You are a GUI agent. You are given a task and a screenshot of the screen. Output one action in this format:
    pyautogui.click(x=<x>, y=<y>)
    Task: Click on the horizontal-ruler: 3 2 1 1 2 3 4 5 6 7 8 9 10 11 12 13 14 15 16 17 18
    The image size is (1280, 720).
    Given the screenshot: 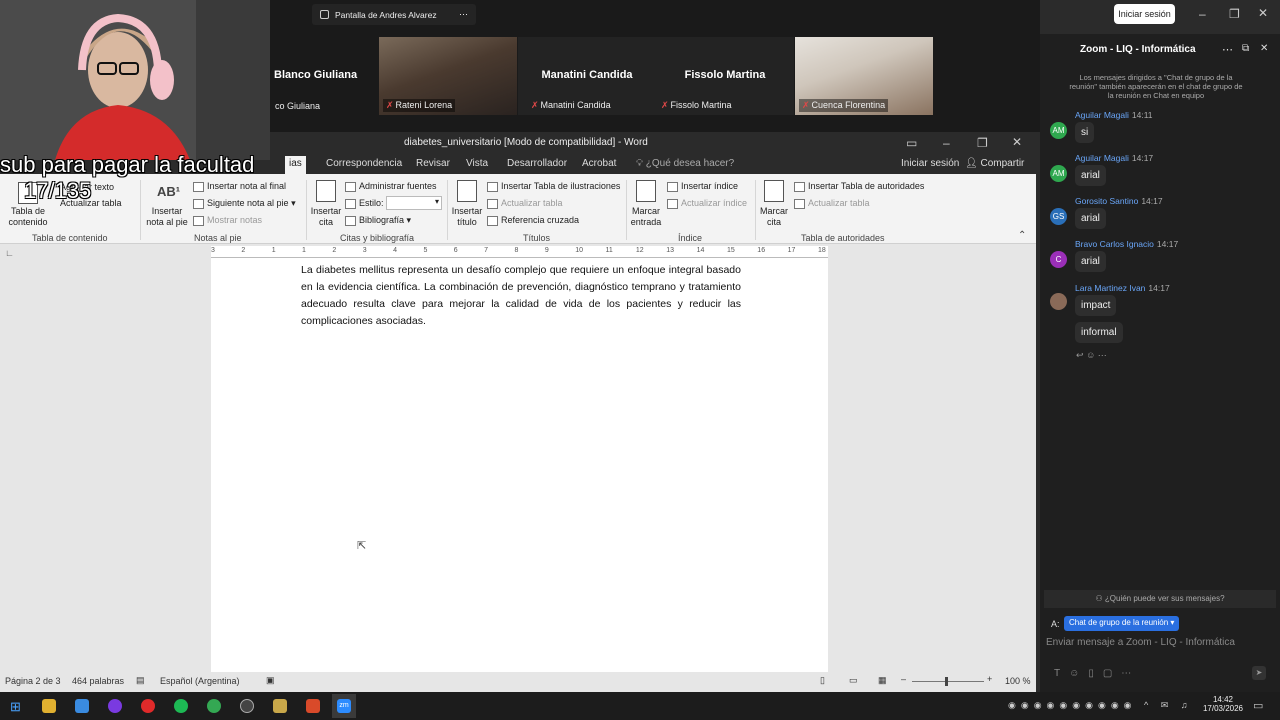 What is the action you would take?
    pyautogui.click(x=519, y=252)
    